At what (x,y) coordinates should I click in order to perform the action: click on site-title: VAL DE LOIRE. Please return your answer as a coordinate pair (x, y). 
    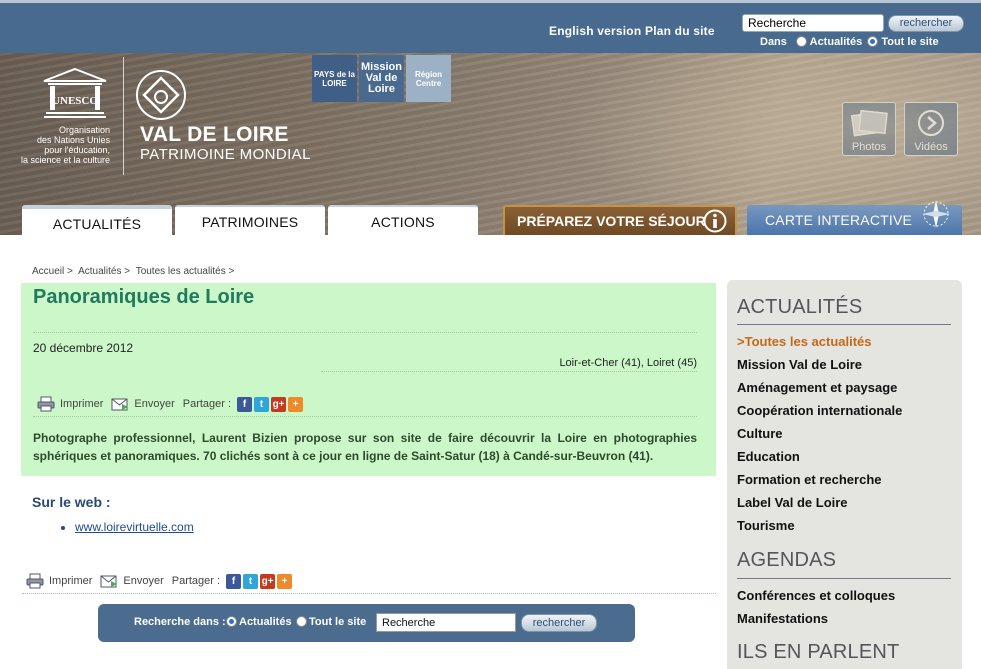
    Looking at the image, I should click on (214, 135).